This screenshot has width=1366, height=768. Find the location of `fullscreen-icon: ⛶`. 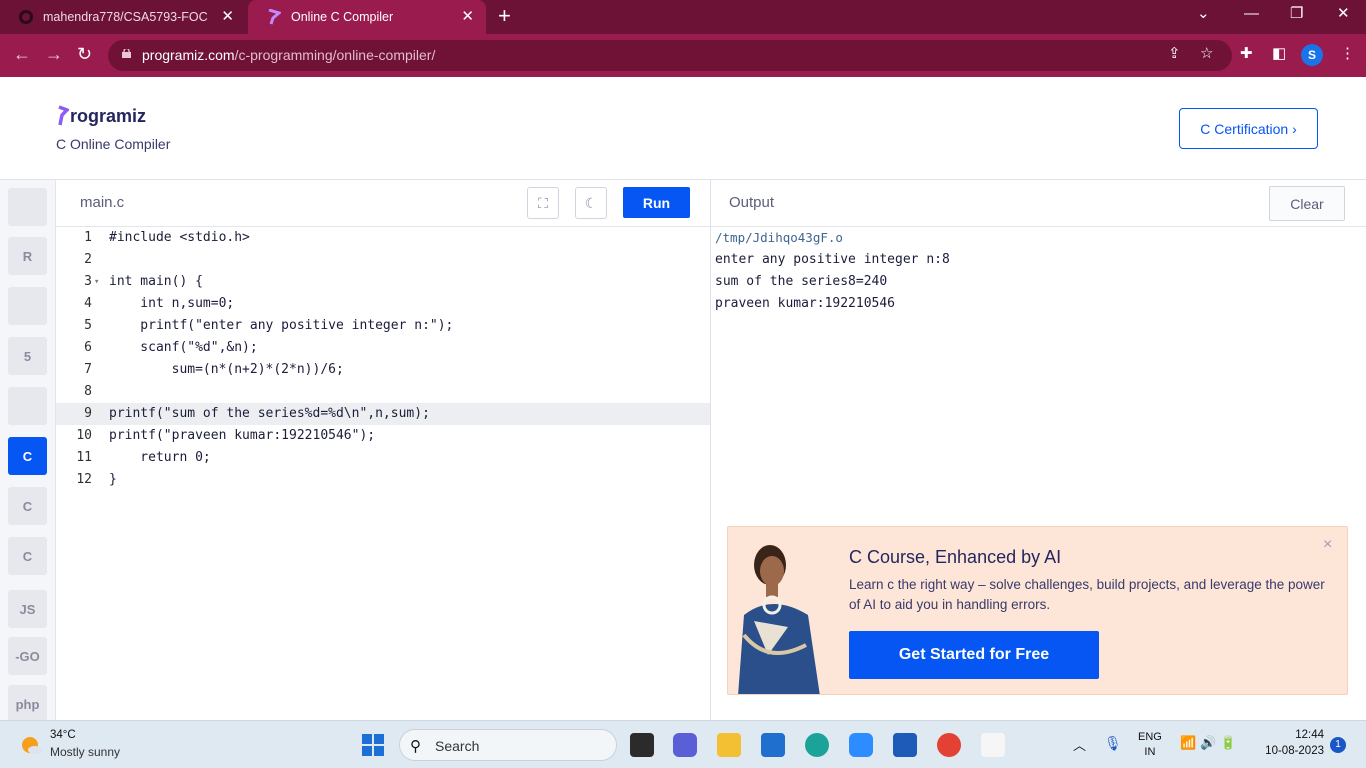

fullscreen-icon: ⛶ is located at coordinates (543, 203).